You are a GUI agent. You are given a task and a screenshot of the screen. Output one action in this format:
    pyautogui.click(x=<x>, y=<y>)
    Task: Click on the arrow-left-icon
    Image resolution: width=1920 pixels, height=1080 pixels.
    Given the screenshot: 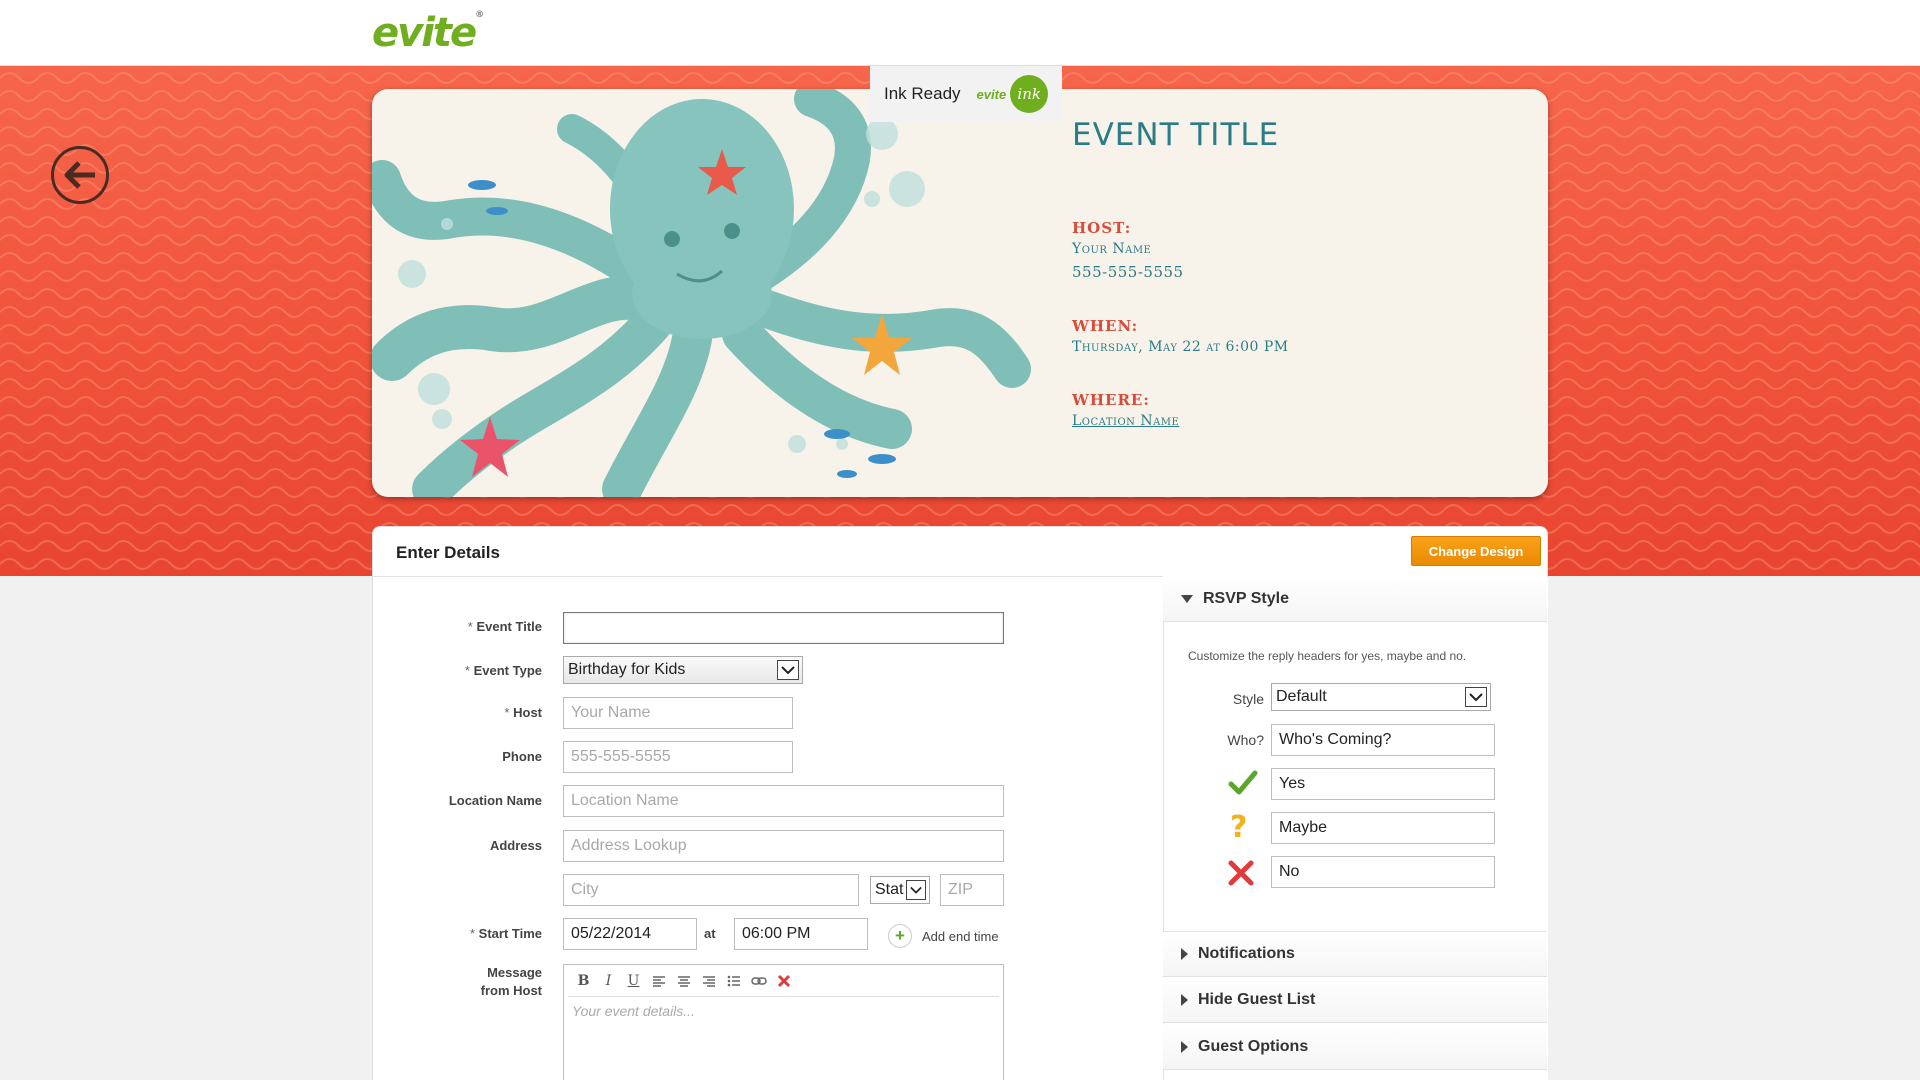 What is the action you would take?
    pyautogui.click(x=79, y=175)
    